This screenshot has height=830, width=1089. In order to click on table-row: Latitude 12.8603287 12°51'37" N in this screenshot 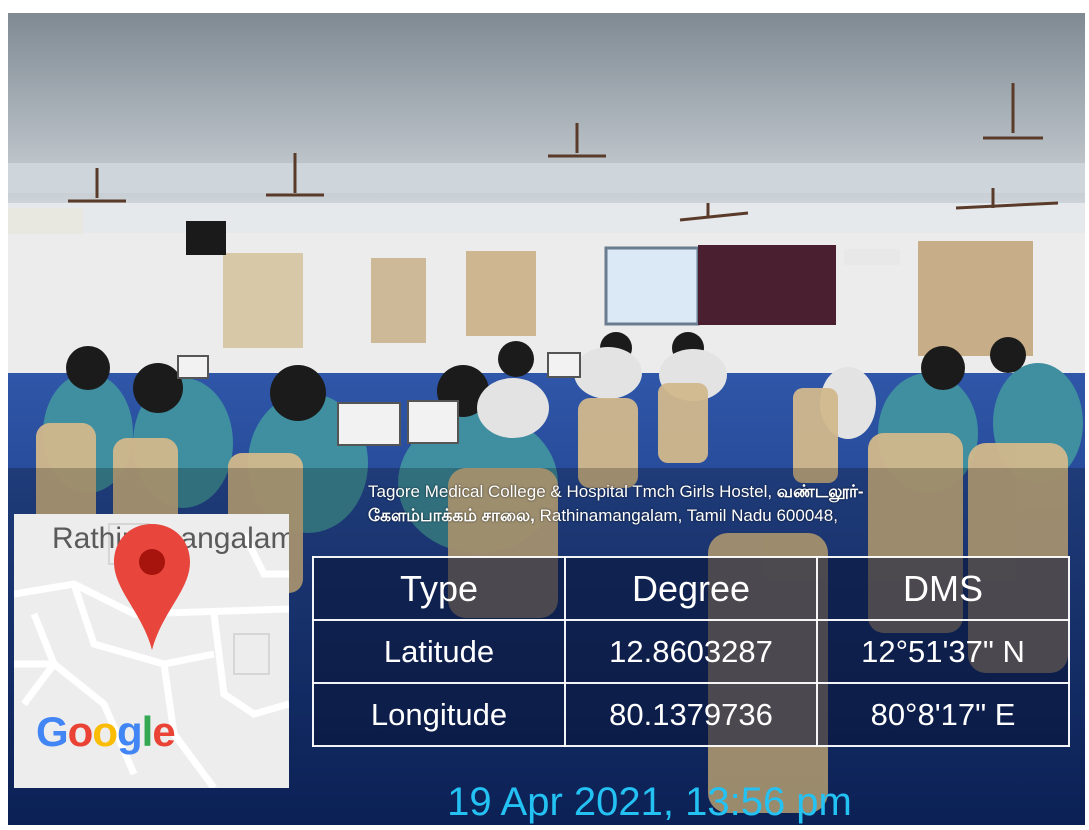, I will do `click(691, 651)`.